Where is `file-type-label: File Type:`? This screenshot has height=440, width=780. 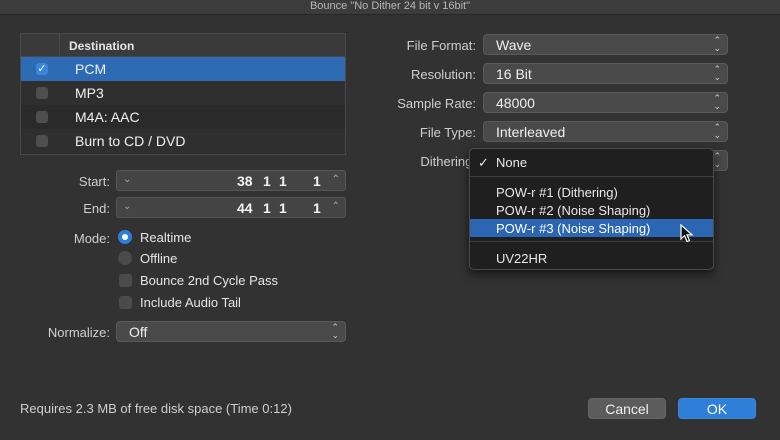 file-type-label: File Type: is located at coordinates (447, 132).